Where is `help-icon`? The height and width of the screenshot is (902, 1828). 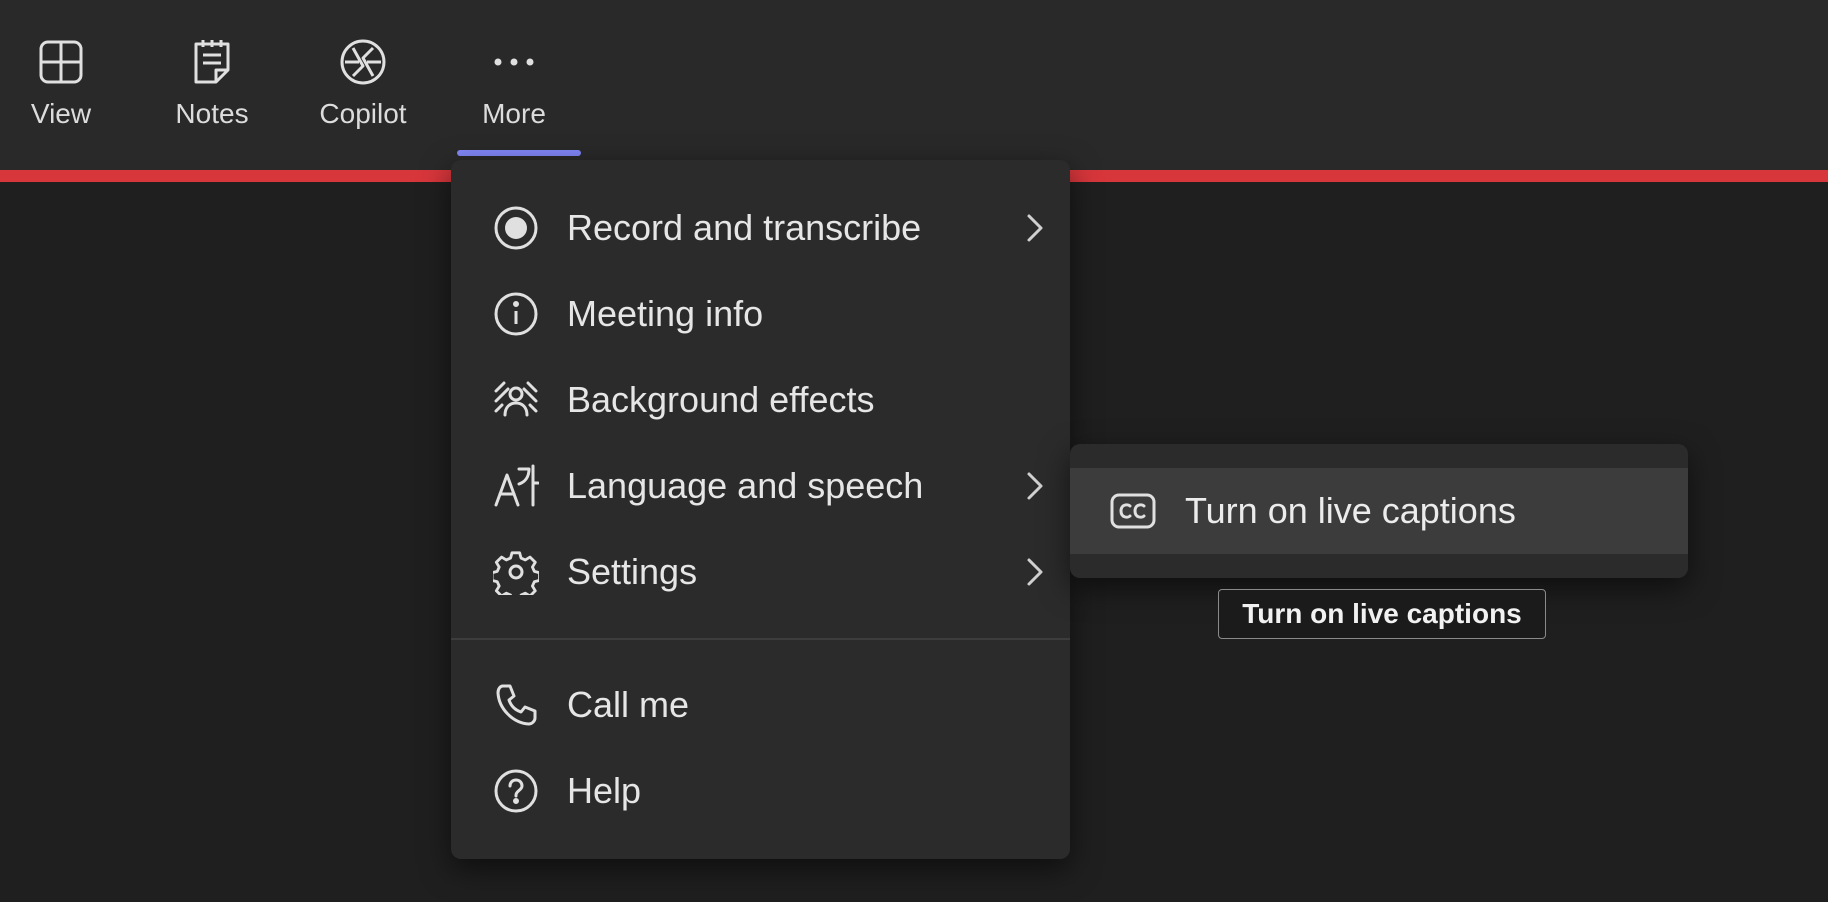 help-icon is located at coordinates (516, 791).